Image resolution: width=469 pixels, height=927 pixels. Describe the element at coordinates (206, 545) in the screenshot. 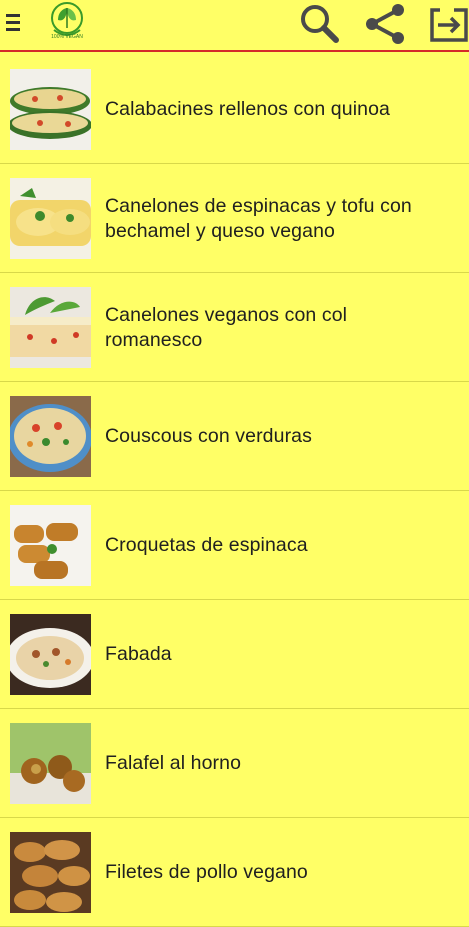

I see `recipe-label: Croquetas de espinaca` at that location.